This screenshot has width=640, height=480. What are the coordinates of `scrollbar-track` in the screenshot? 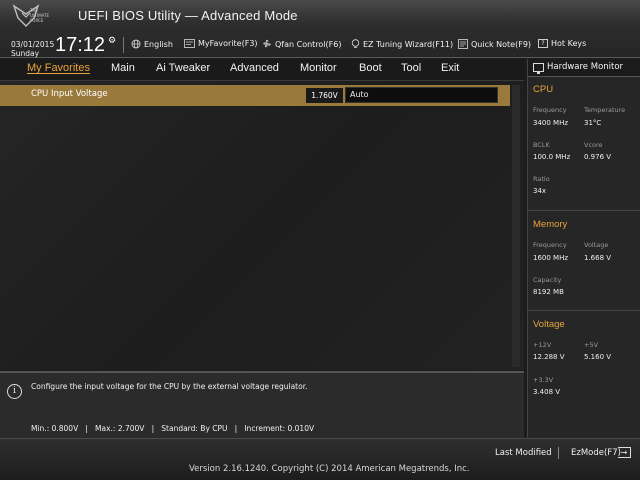 It's located at (516, 226).